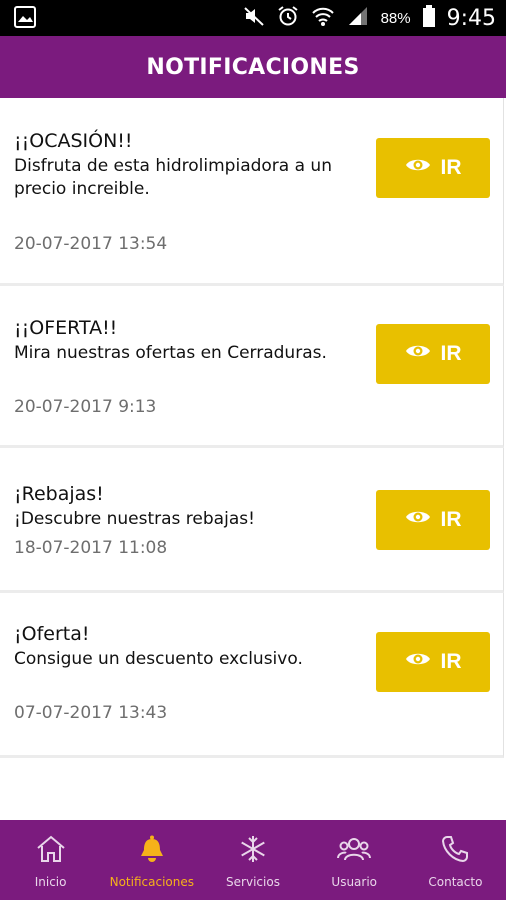 The image size is (506, 900). Describe the element at coordinates (354, 882) in the screenshot. I see `nav-label: Usuario` at that location.